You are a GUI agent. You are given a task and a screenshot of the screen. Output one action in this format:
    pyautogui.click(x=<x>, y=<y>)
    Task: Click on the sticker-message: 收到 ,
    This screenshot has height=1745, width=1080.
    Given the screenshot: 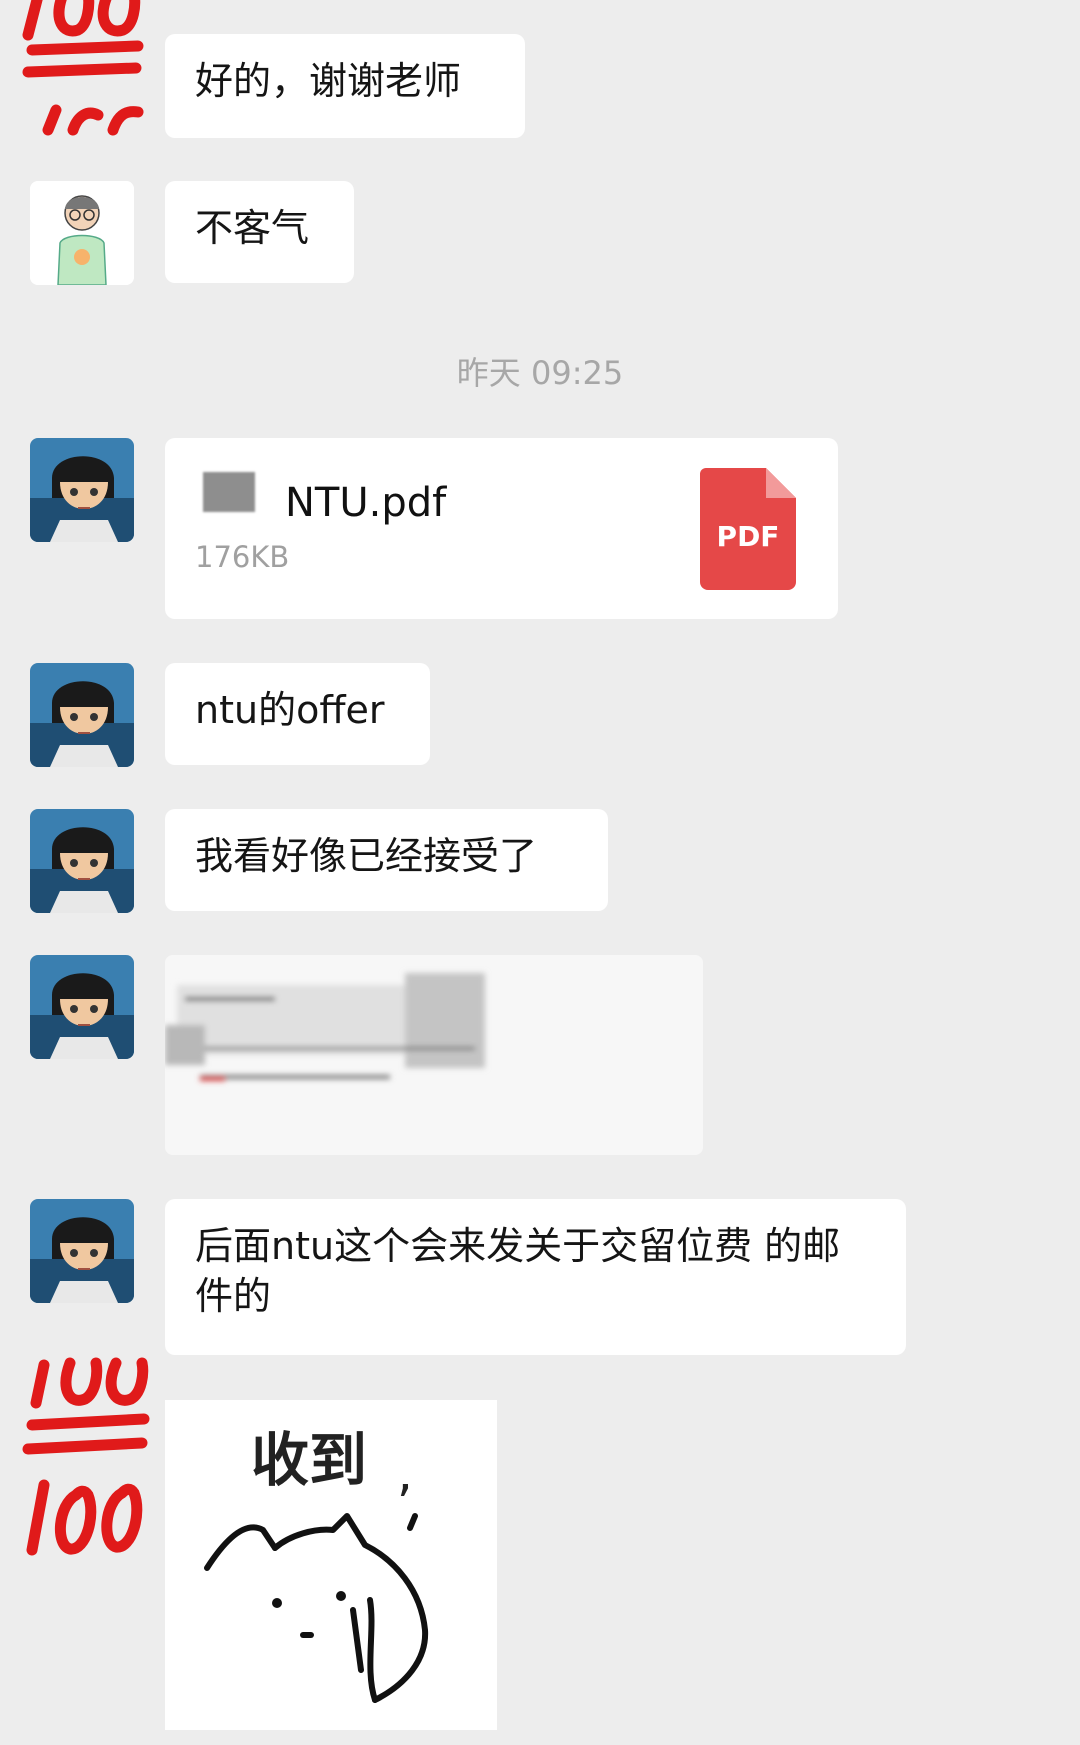 What is the action you would take?
    pyautogui.click(x=331, y=1565)
    